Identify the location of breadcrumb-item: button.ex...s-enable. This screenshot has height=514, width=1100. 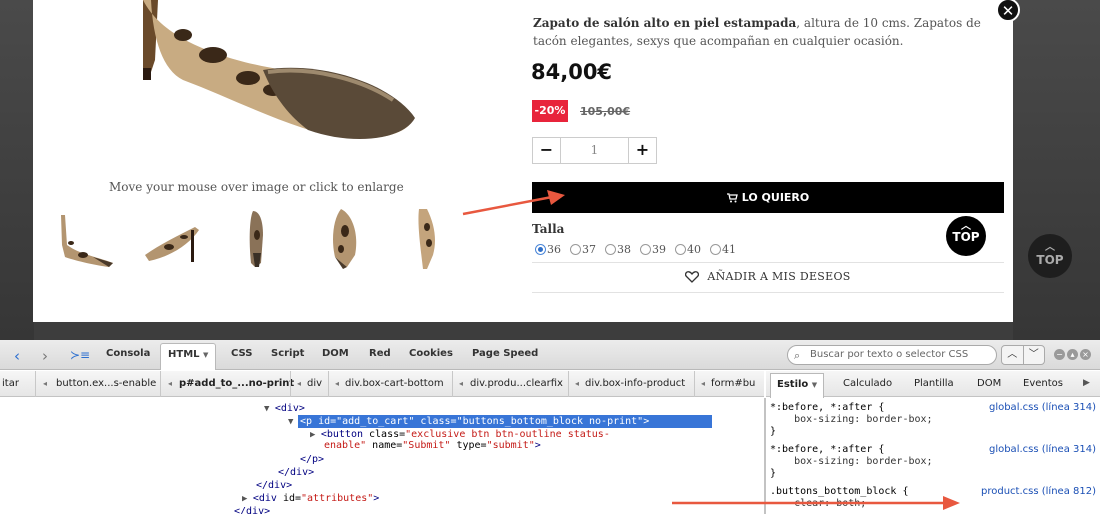
(106, 383).